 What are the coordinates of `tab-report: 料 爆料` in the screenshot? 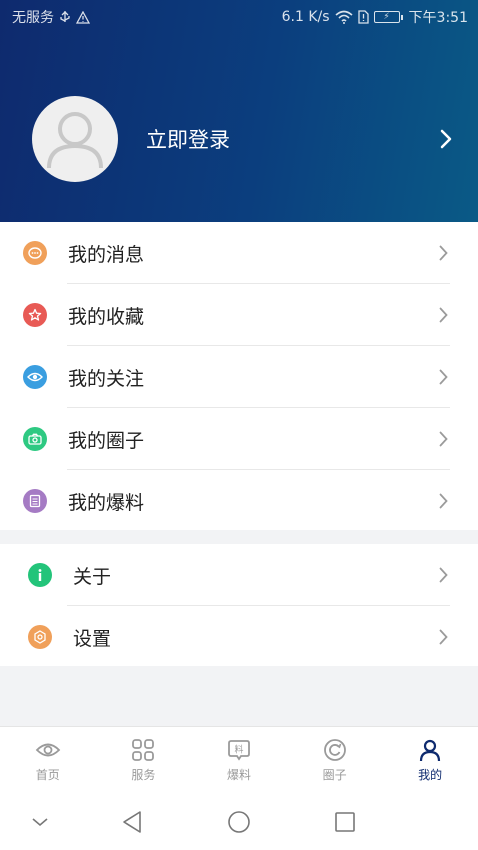 It's located at (239, 758).